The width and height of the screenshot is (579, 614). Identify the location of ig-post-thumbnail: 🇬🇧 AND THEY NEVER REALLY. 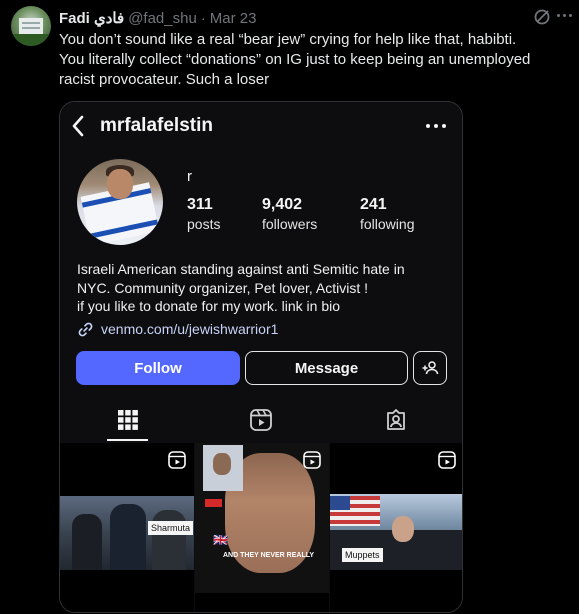
(262, 527).